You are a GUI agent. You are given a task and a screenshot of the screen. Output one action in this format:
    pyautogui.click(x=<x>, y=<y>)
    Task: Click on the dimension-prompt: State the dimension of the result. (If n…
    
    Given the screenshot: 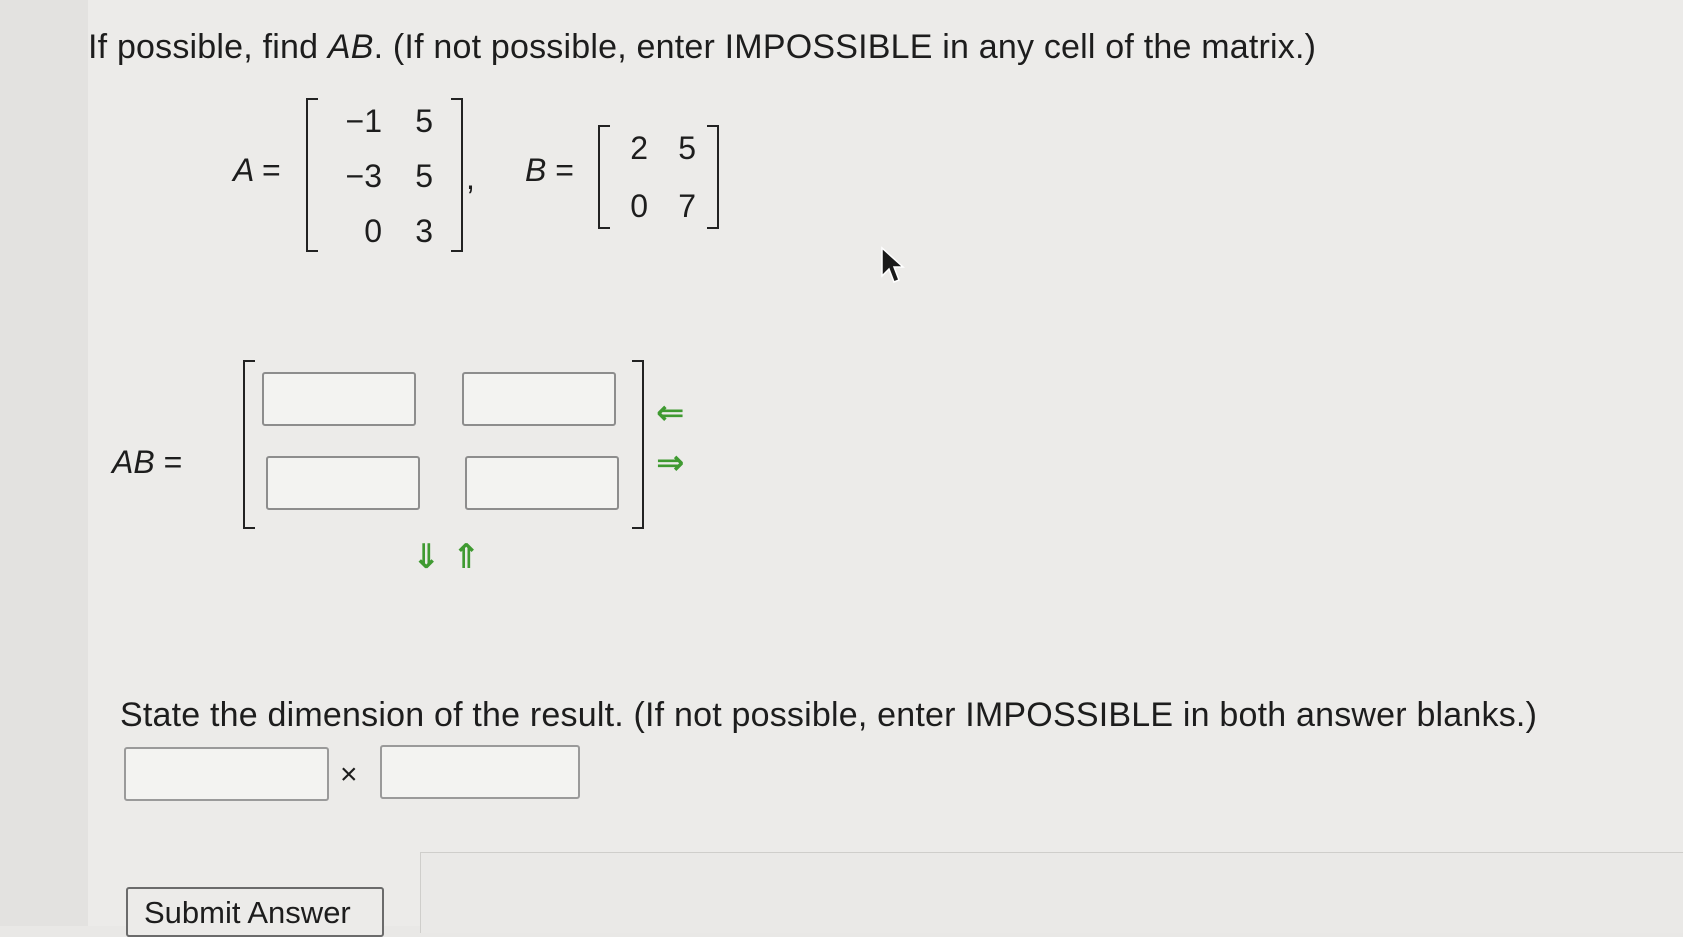 What is the action you would take?
    pyautogui.click(x=829, y=715)
    